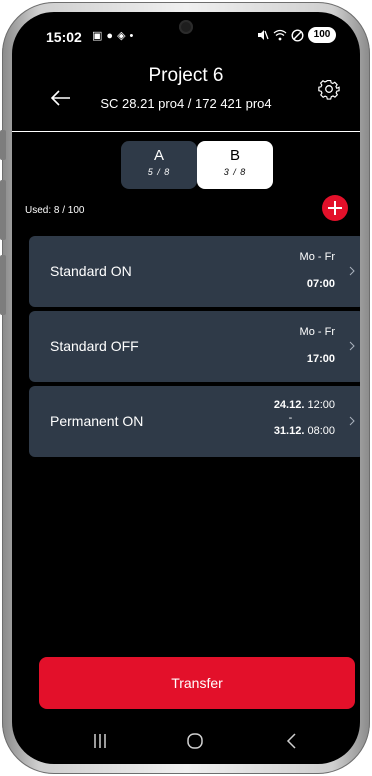  What do you see at coordinates (121, 36) in the screenshot?
I see `location-icon: ◈` at bounding box center [121, 36].